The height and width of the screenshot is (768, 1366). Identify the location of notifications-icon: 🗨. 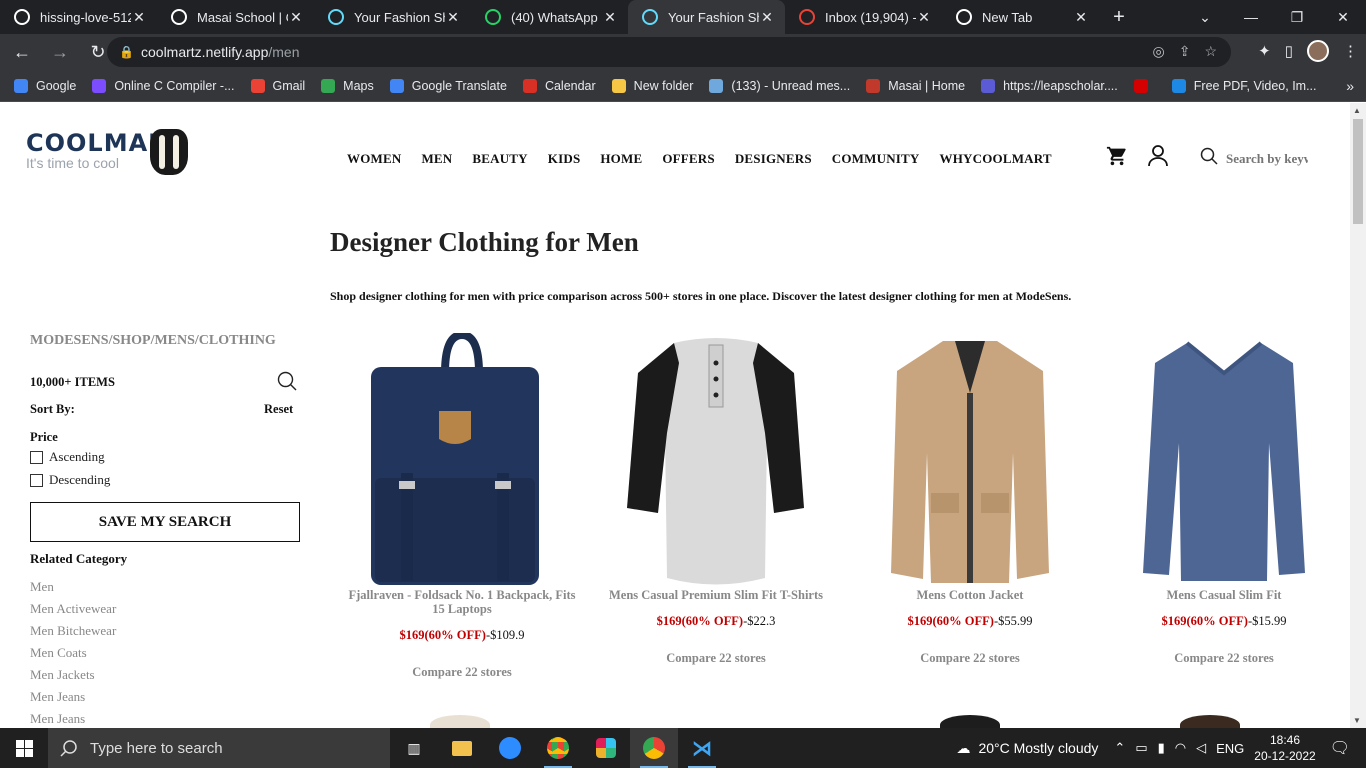
(1340, 748).